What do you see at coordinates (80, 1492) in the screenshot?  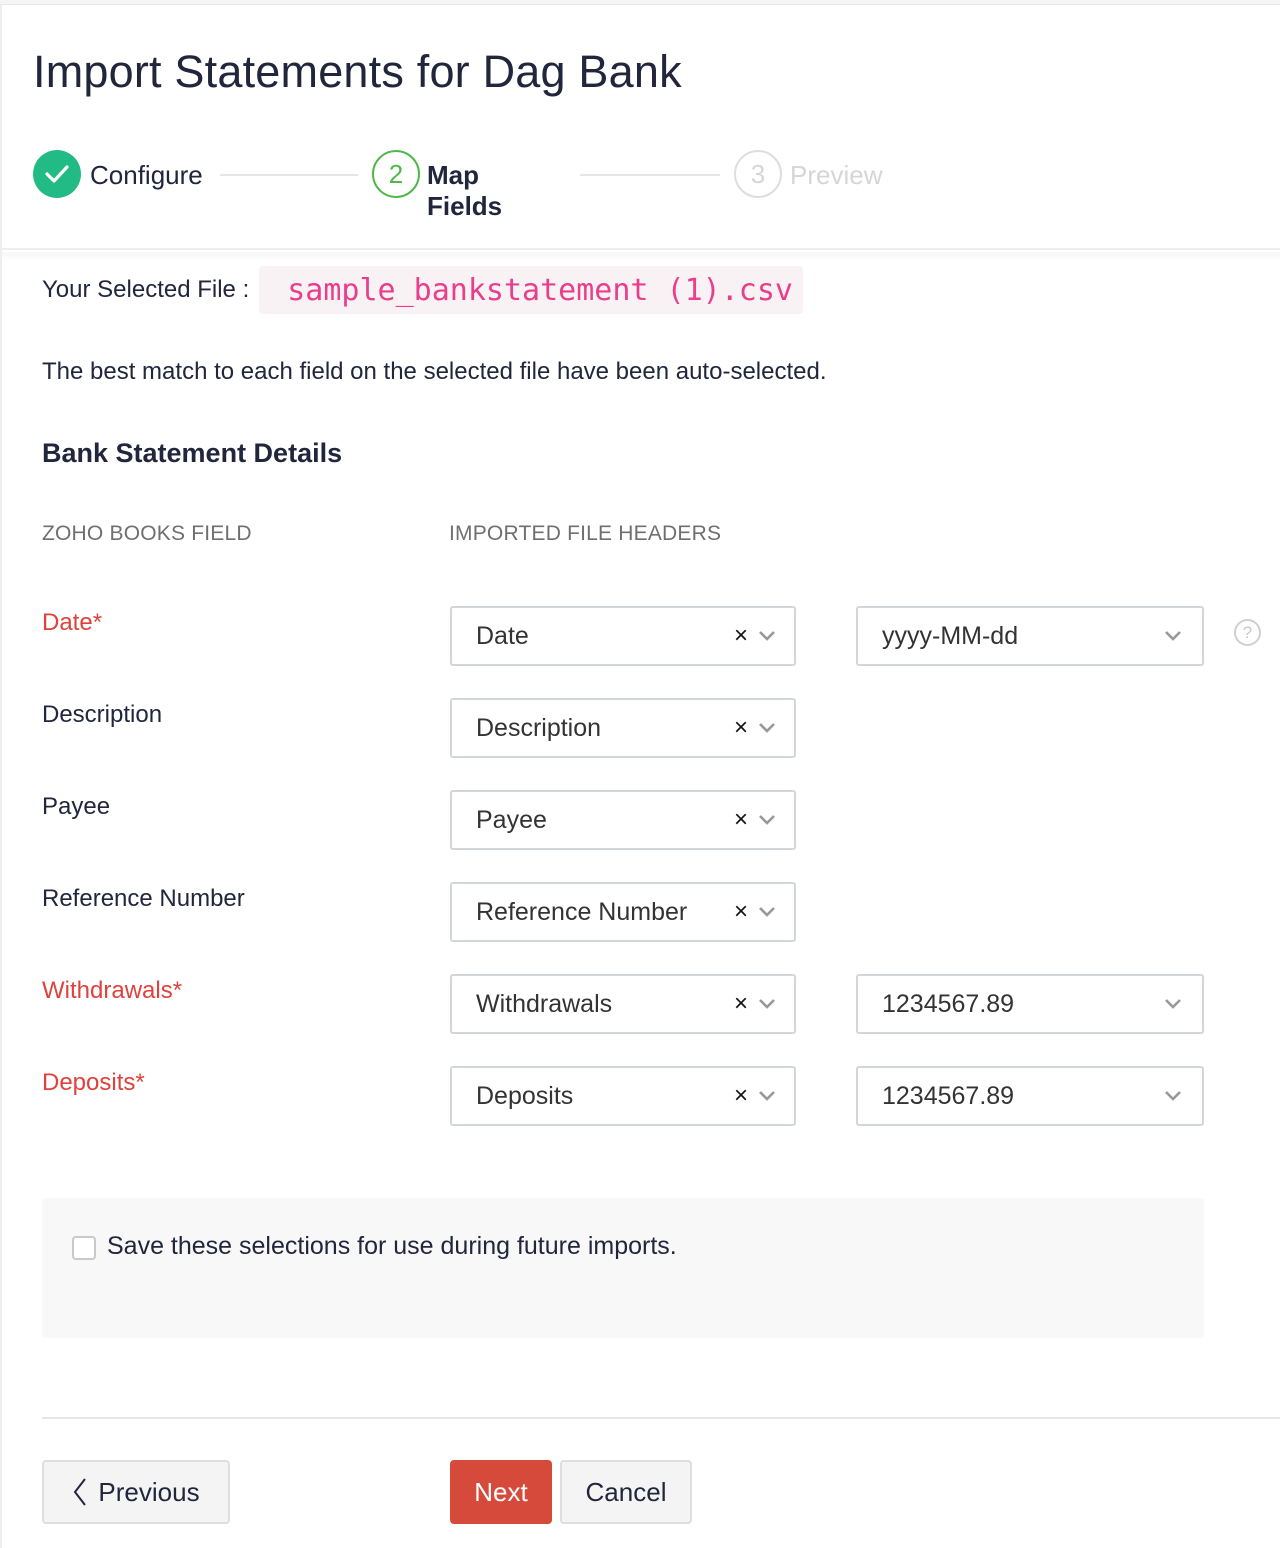 I see `chevron-left-icon` at bounding box center [80, 1492].